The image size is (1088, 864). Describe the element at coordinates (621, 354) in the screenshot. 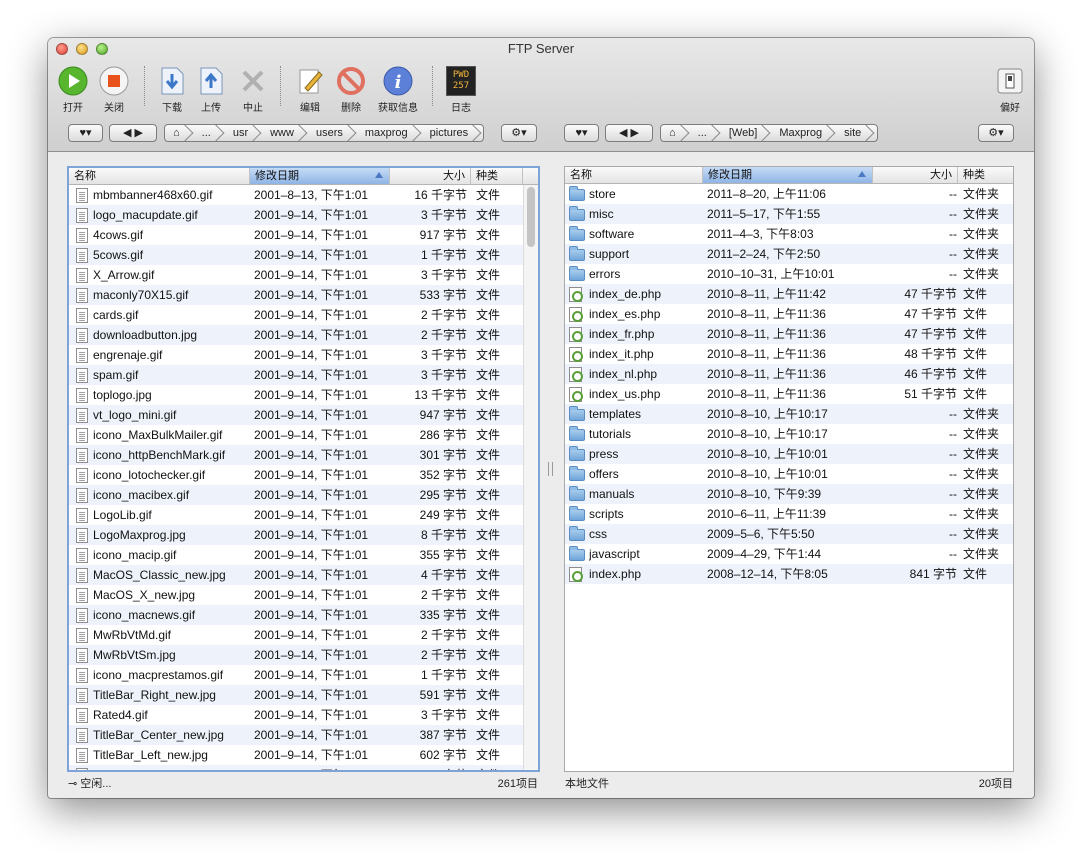

I see `file-name: index_it.php` at that location.